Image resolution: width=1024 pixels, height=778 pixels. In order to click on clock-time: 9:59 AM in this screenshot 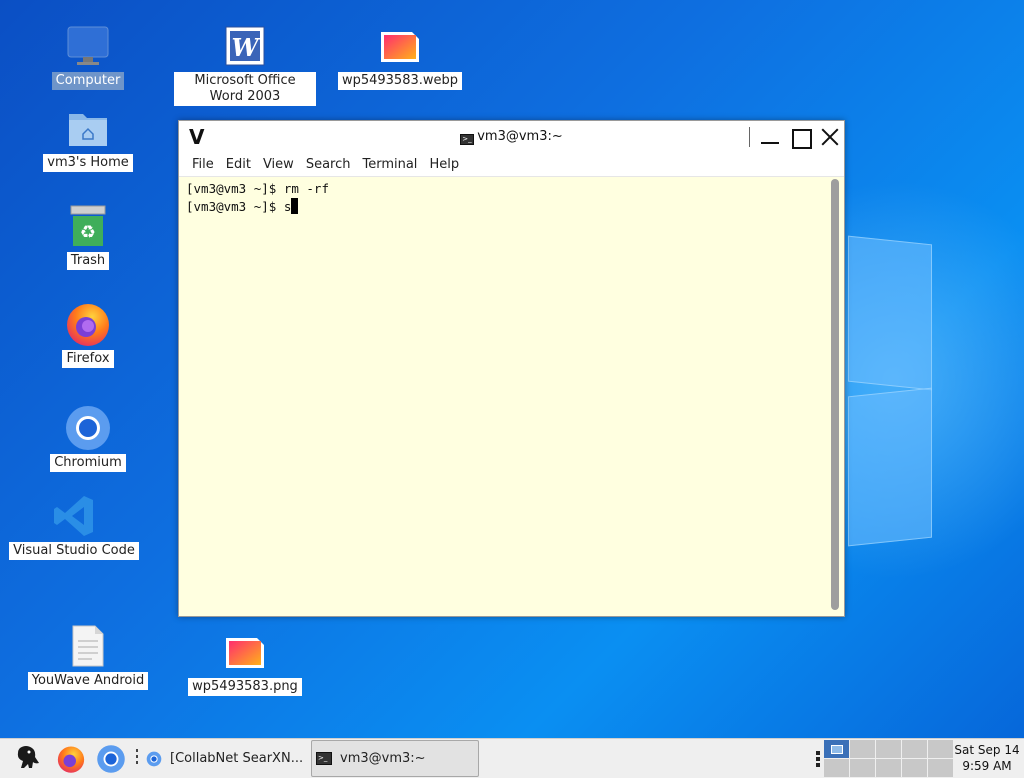, I will do `click(987, 766)`.